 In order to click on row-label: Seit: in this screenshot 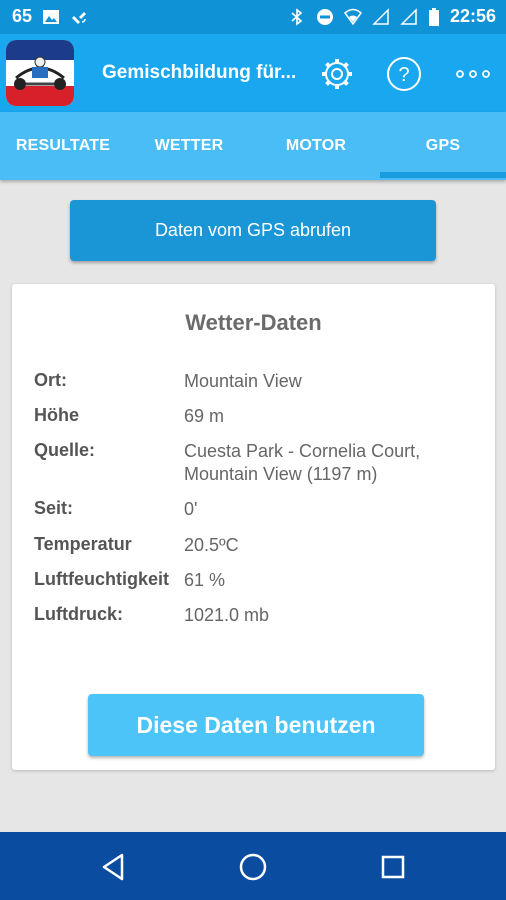, I will do `click(54, 508)`.